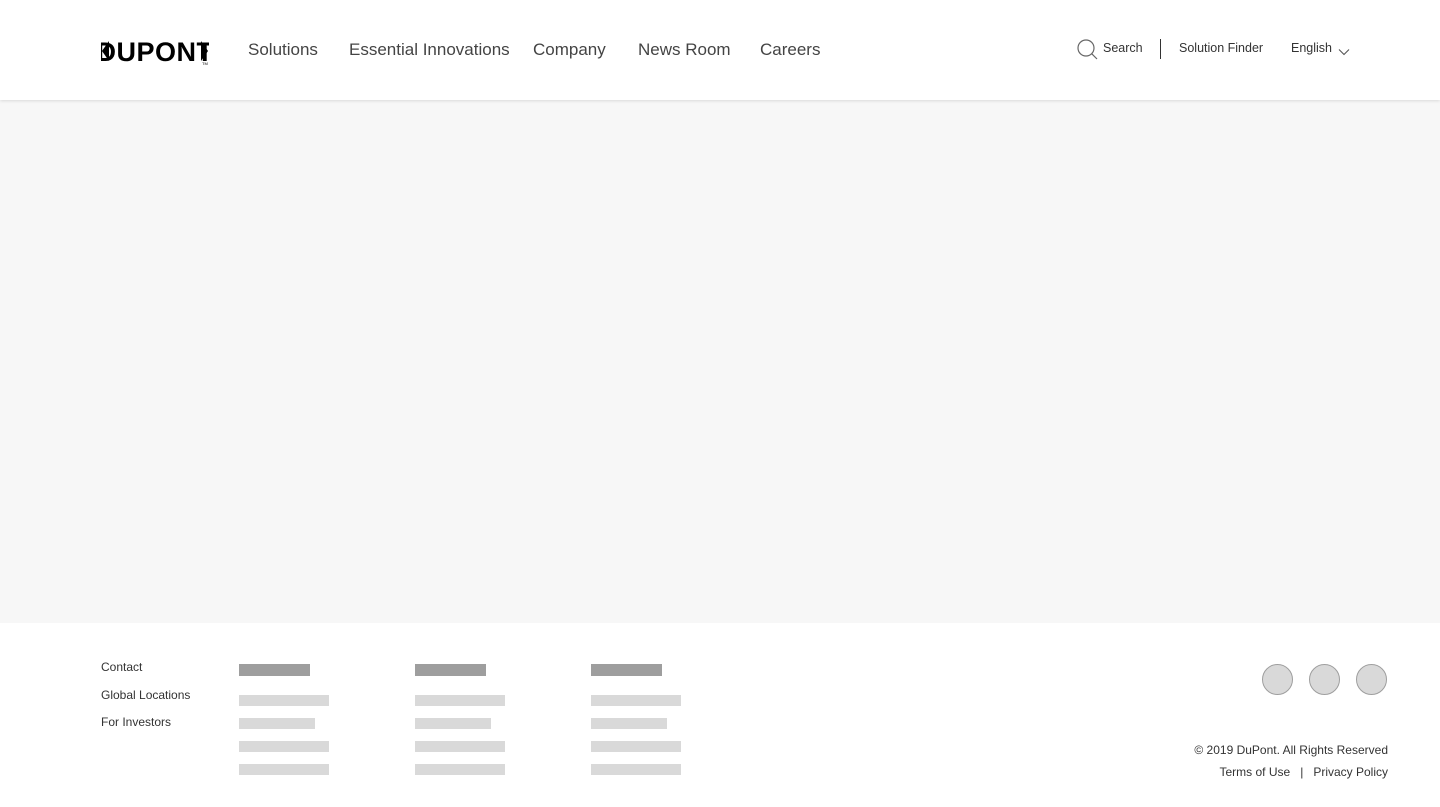 This screenshot has height=807, width=1440. Describe the element at coordinates (569, 50) in the screenshot. I see `nav-company: Company` at that location.